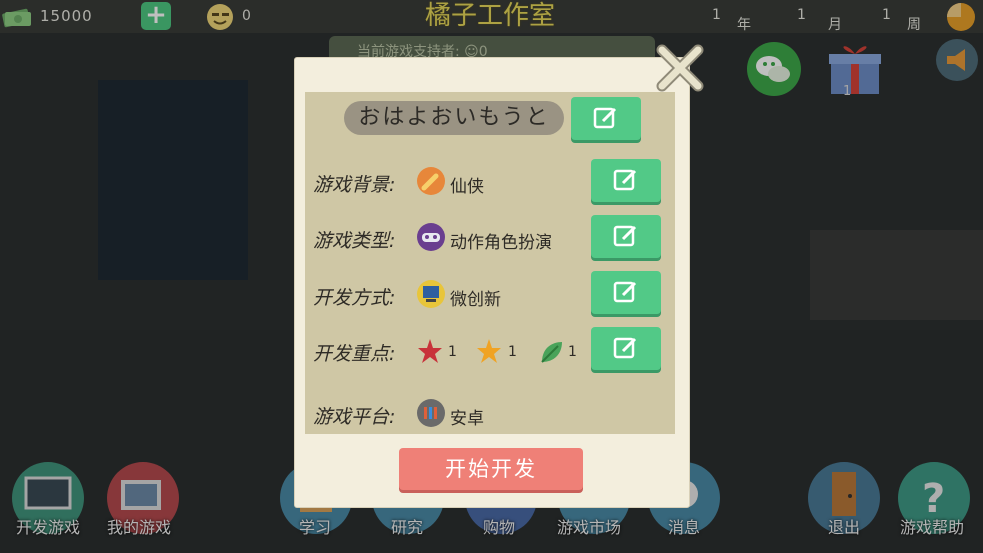 The width and height of the screenshot is (983, 553). What do you see at coordinates (354, 241) in the screenshot?
I see `type-label: 游戏类型:` at bounding box center [354, 241].